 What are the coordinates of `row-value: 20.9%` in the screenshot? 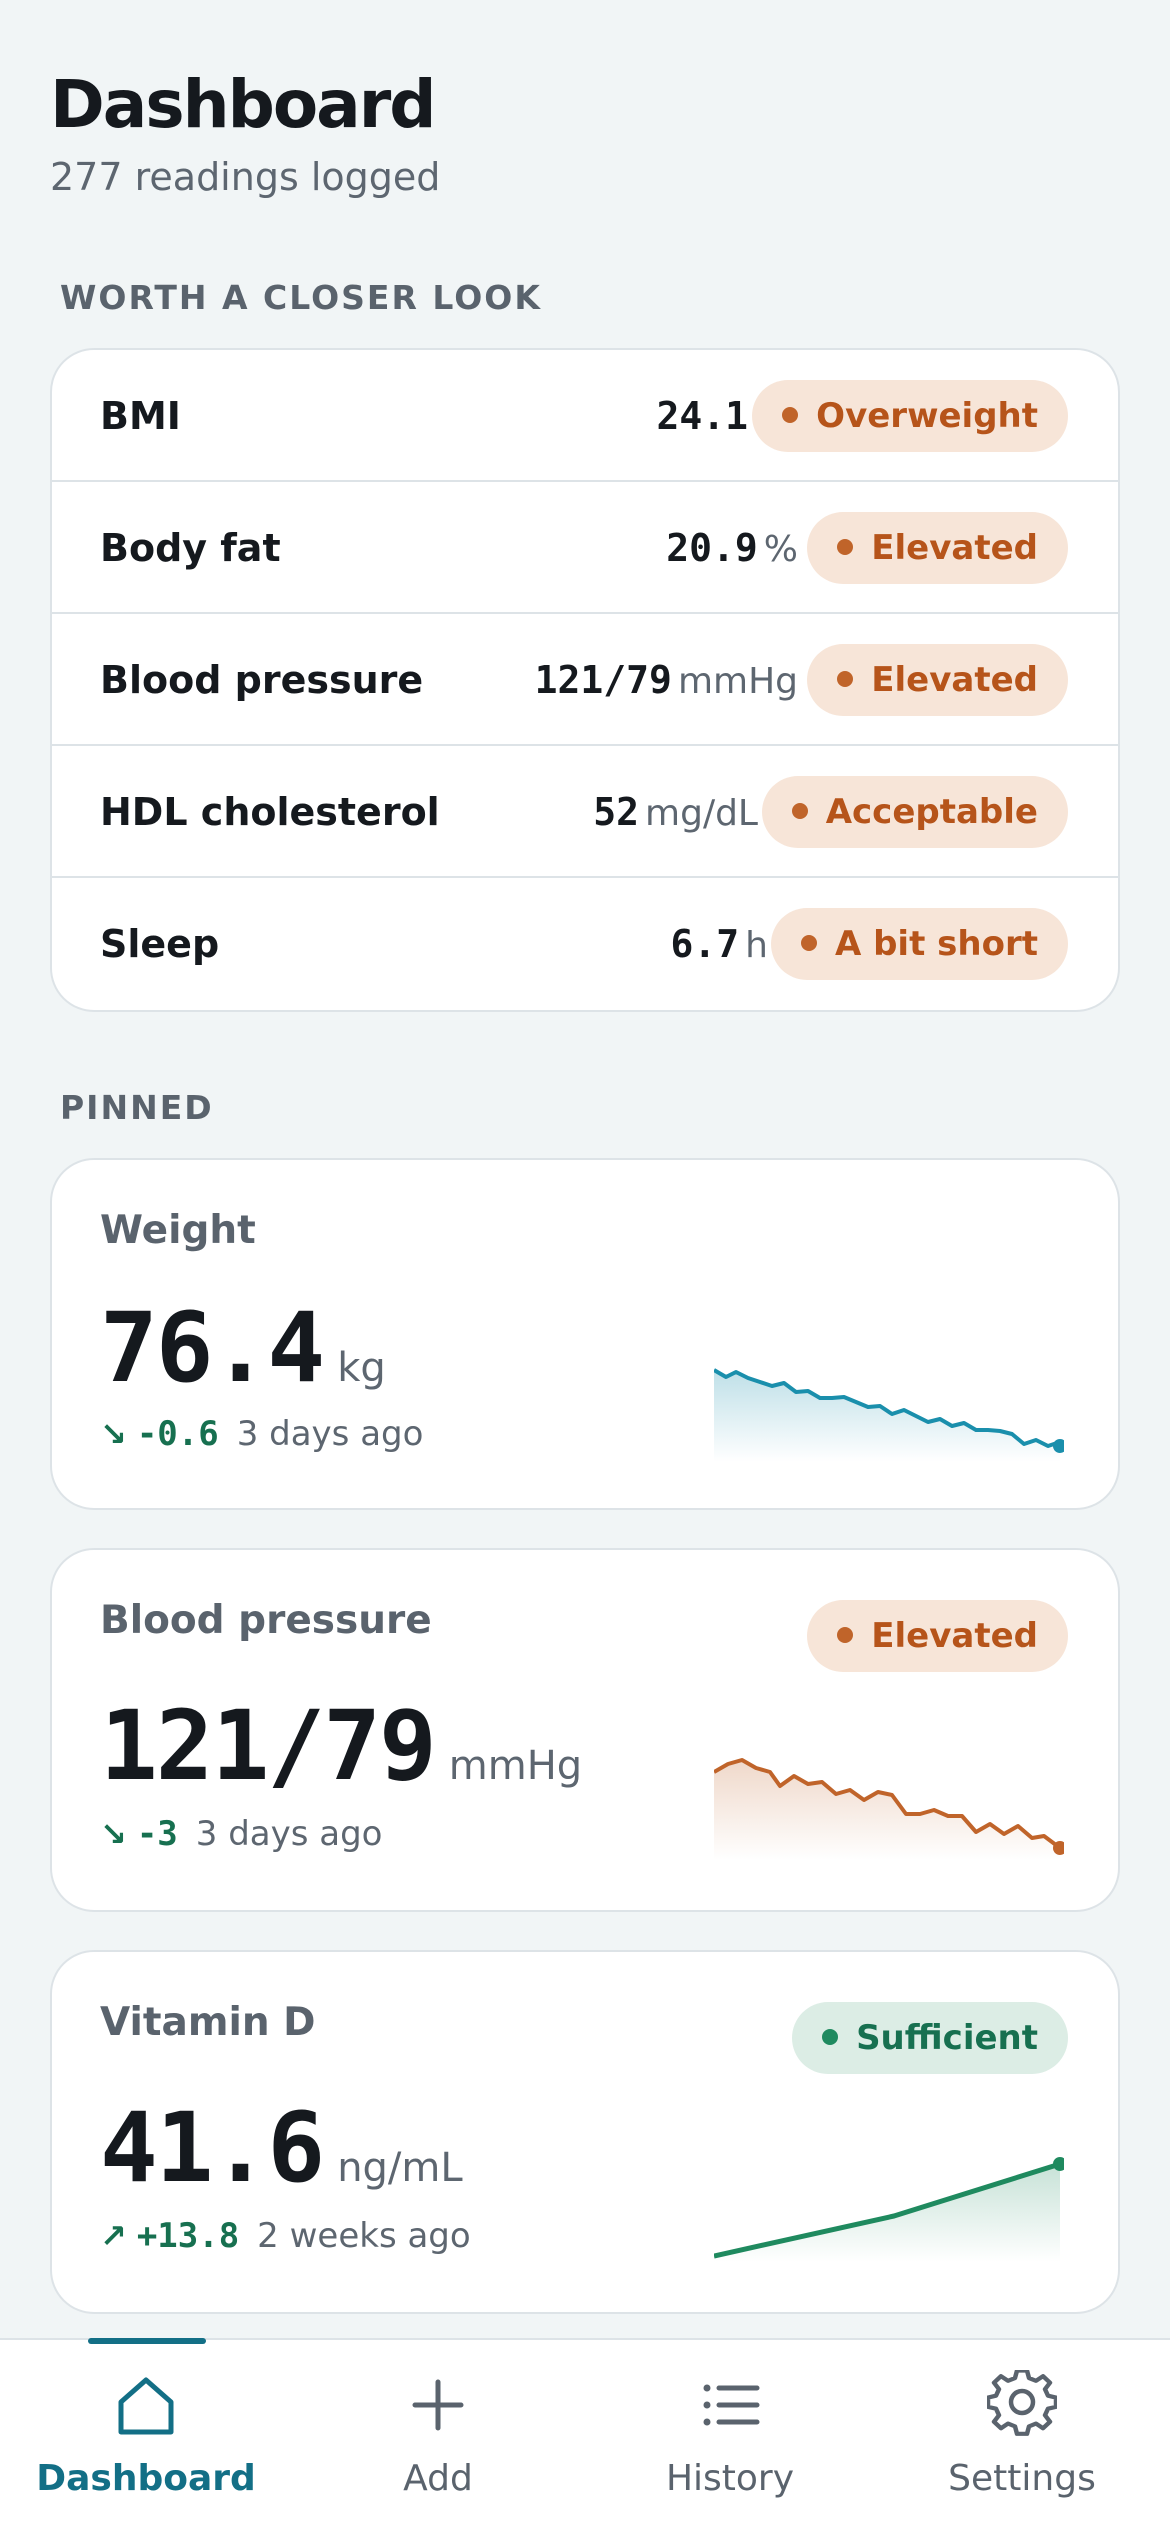 It's located at (732, 549).